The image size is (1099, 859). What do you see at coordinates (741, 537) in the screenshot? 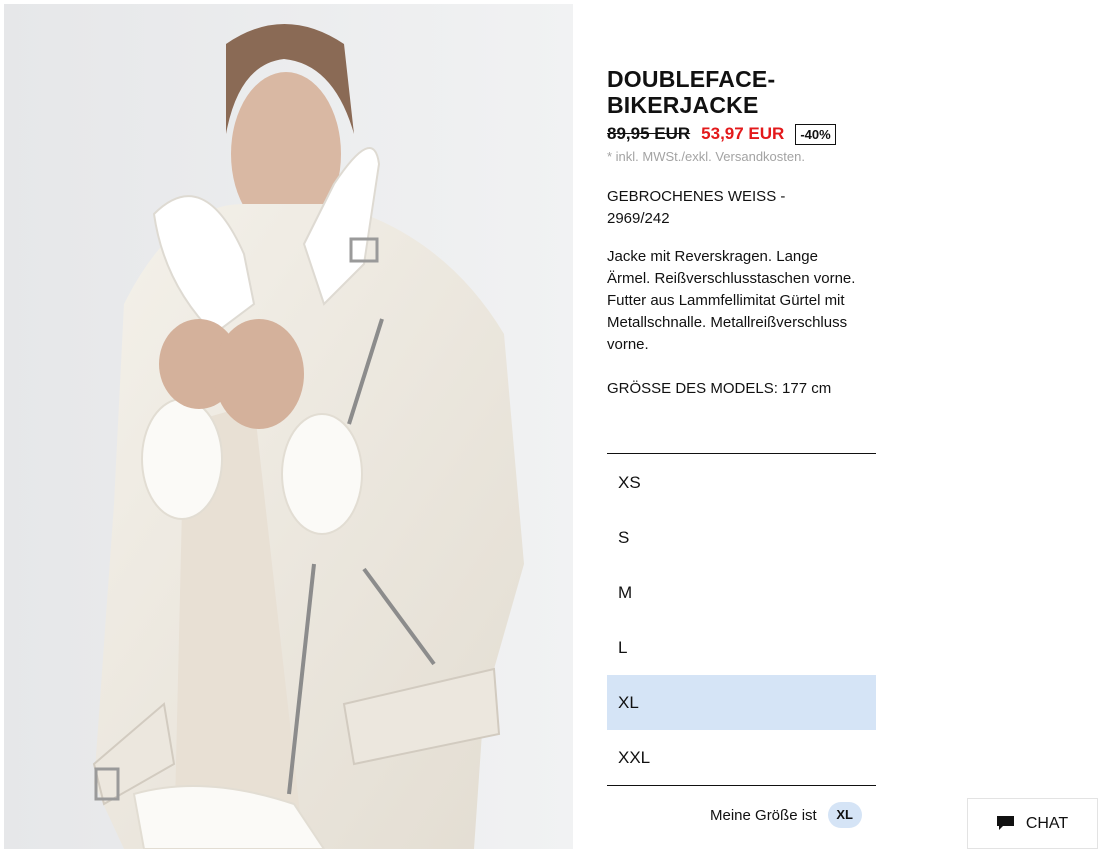
I see `size-option-s: S` at bounding box center [741, 537].